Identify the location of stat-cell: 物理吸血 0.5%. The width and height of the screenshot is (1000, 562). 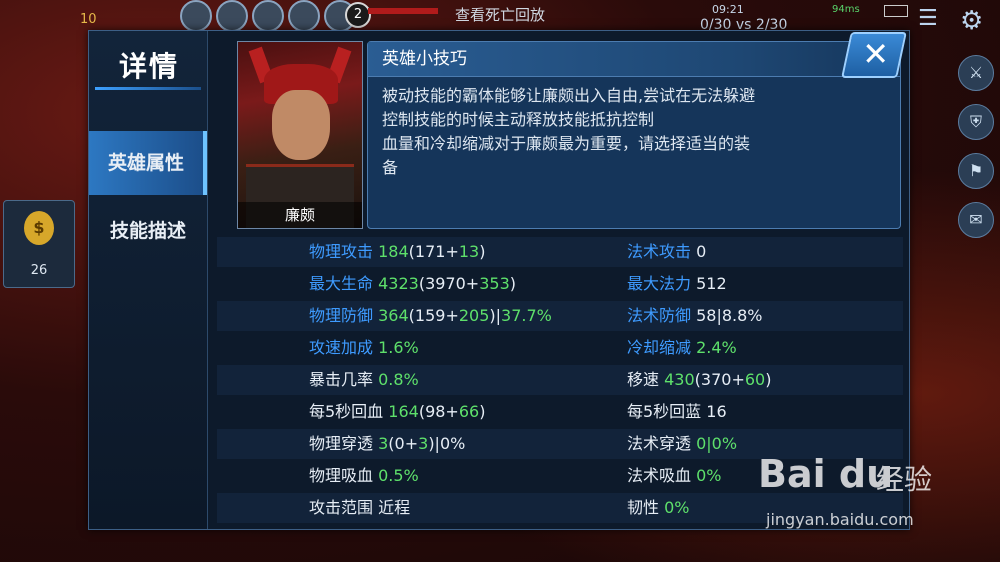
(364, 476).